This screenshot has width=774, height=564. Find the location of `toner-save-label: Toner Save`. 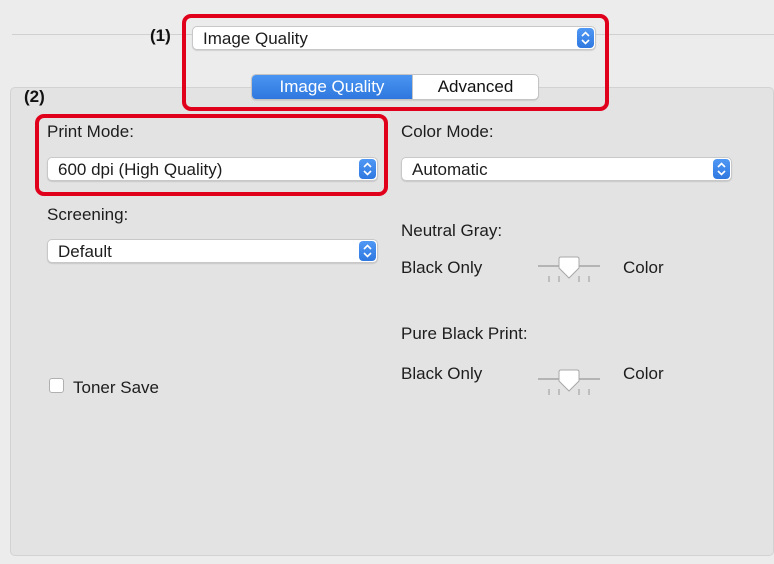

toner-save-label: Toner Save is located at coordinates (116, 387).